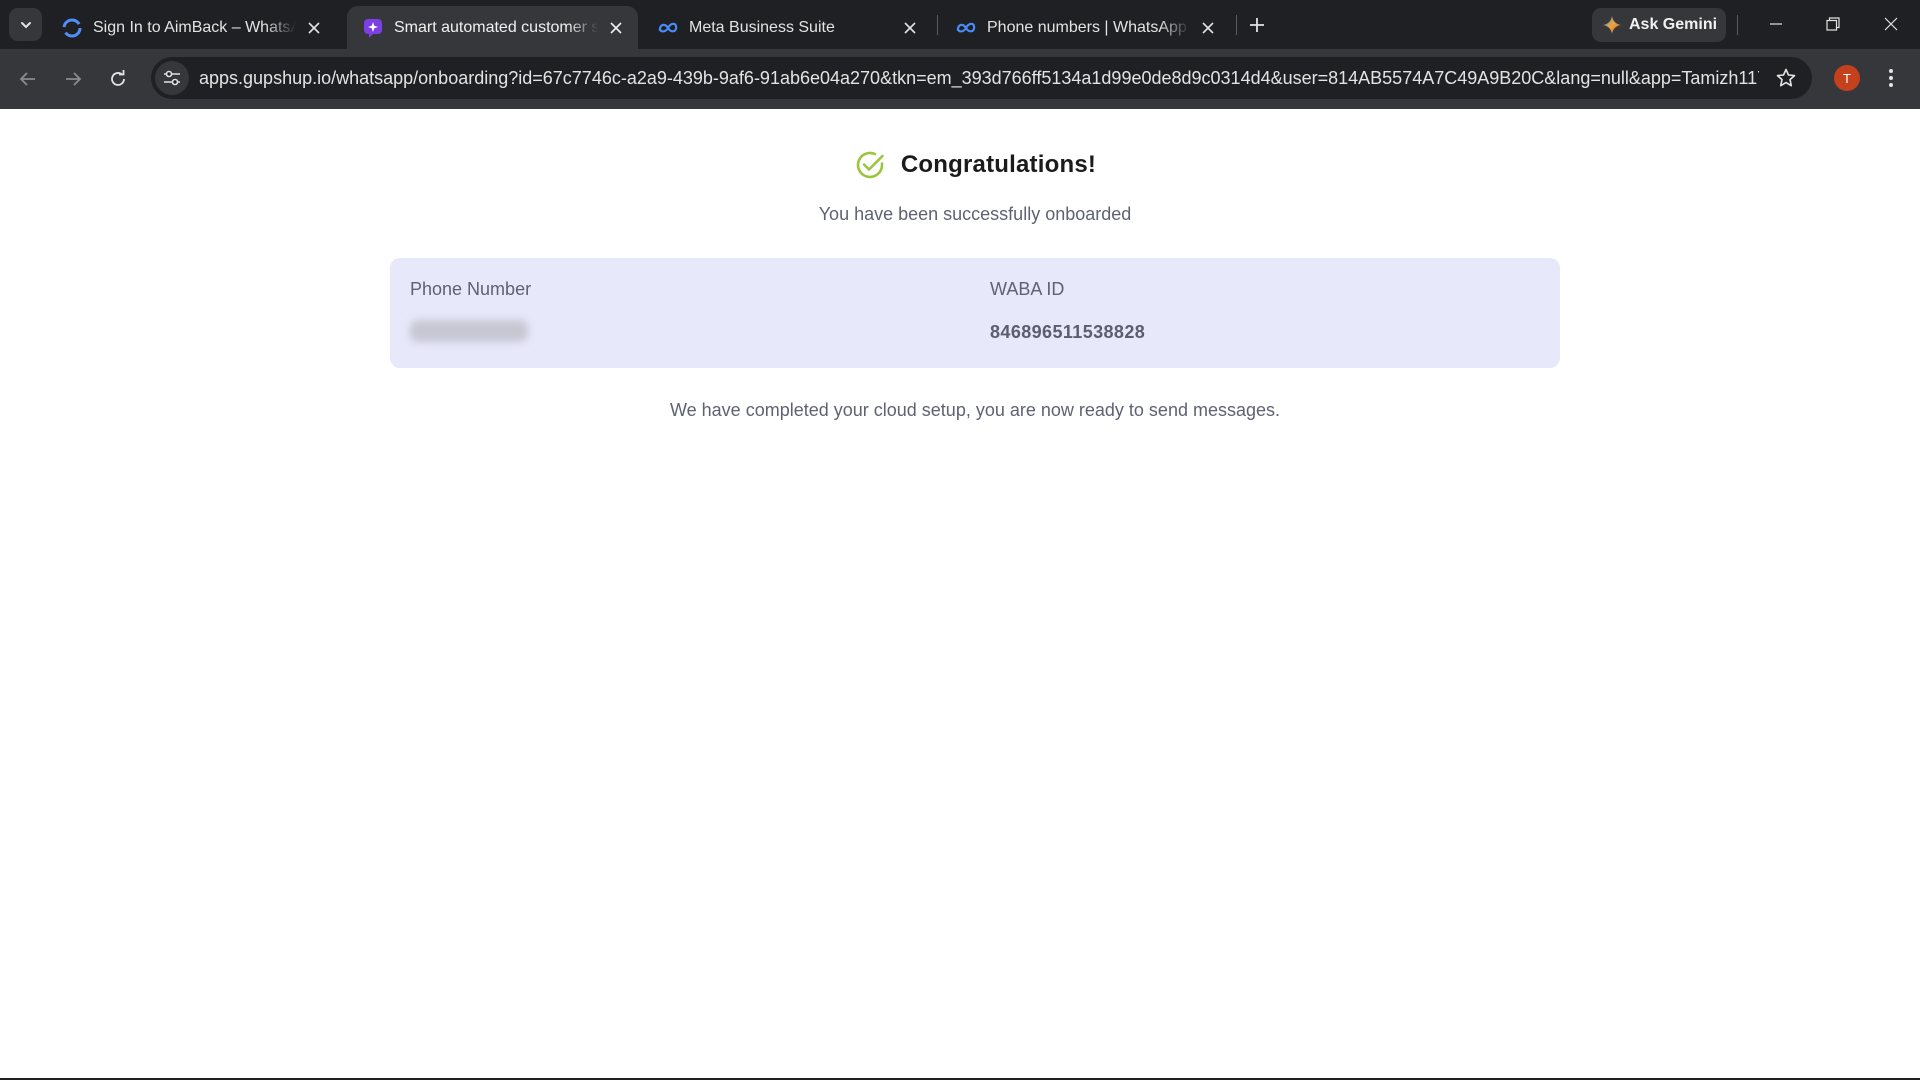 Image resolution: width=1920 pixels, height=1080 pixels. Describe the element at coordinates (975, 214) in the screenshot. I see `page-subtitle: You have been successfully onboarded` at that location.